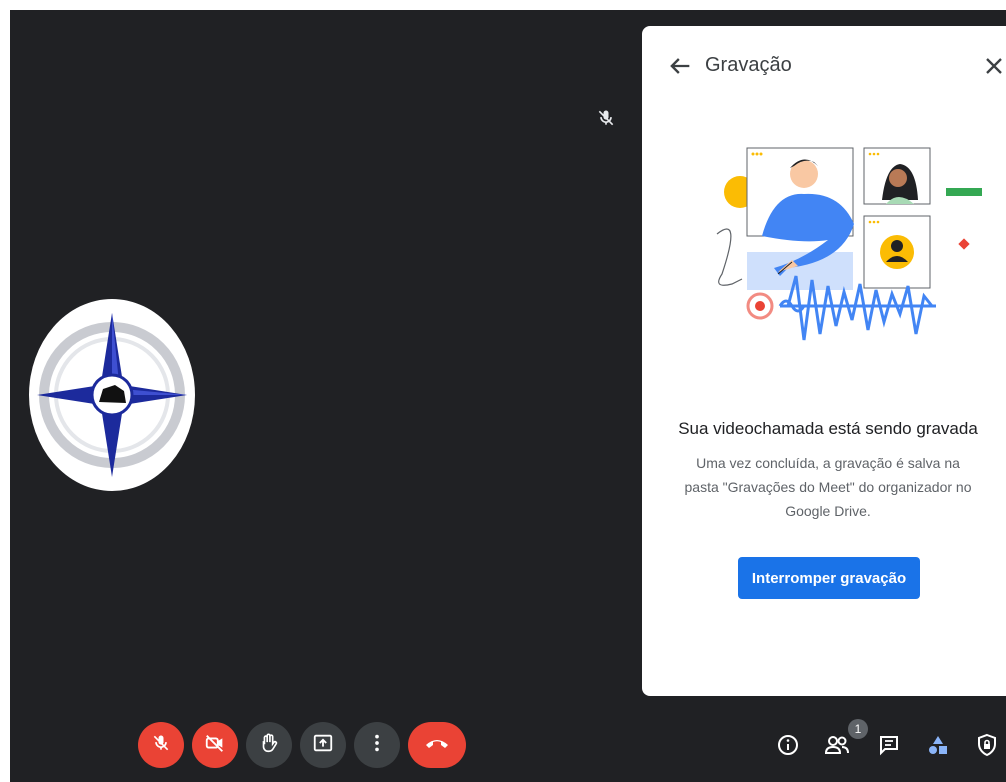 This screenshot has height=782, width=1006. What do you see at coordinates (748, 65) in the screenshot?
I see `panel-title: Gravação` at bounding box center [748, 65].